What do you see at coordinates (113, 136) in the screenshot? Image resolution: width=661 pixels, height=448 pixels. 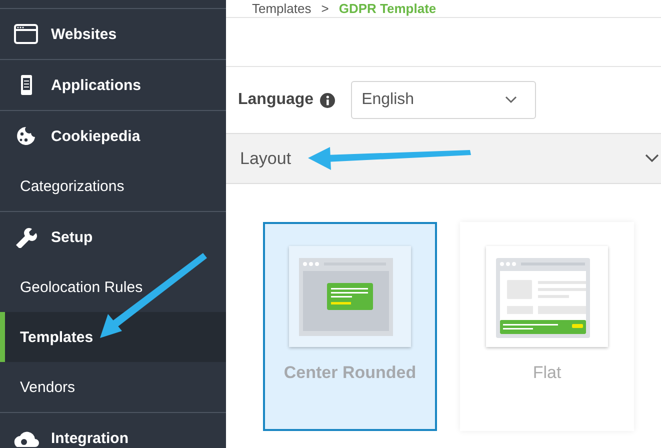 I see `sidebar-item: Cookiepedia` at bounding box center [113, 136].